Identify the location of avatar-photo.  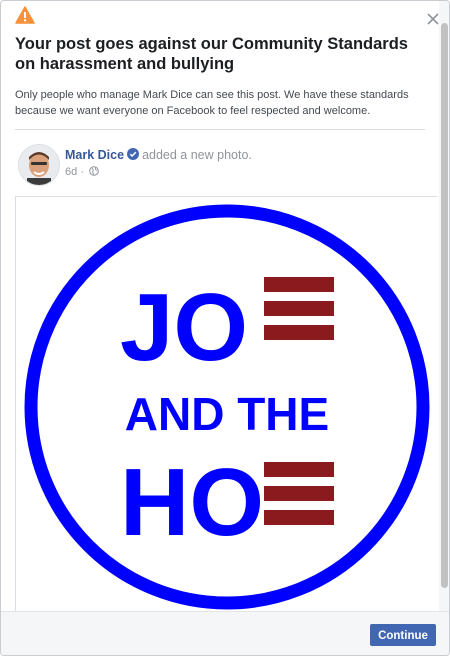
(39, 165).